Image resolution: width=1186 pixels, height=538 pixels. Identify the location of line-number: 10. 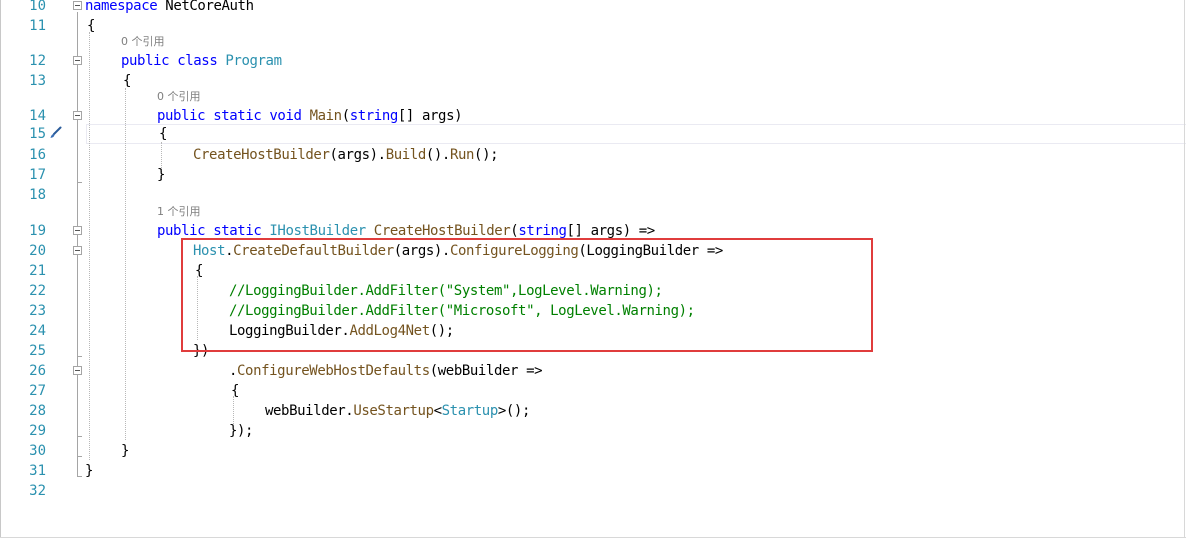
(37, 7).